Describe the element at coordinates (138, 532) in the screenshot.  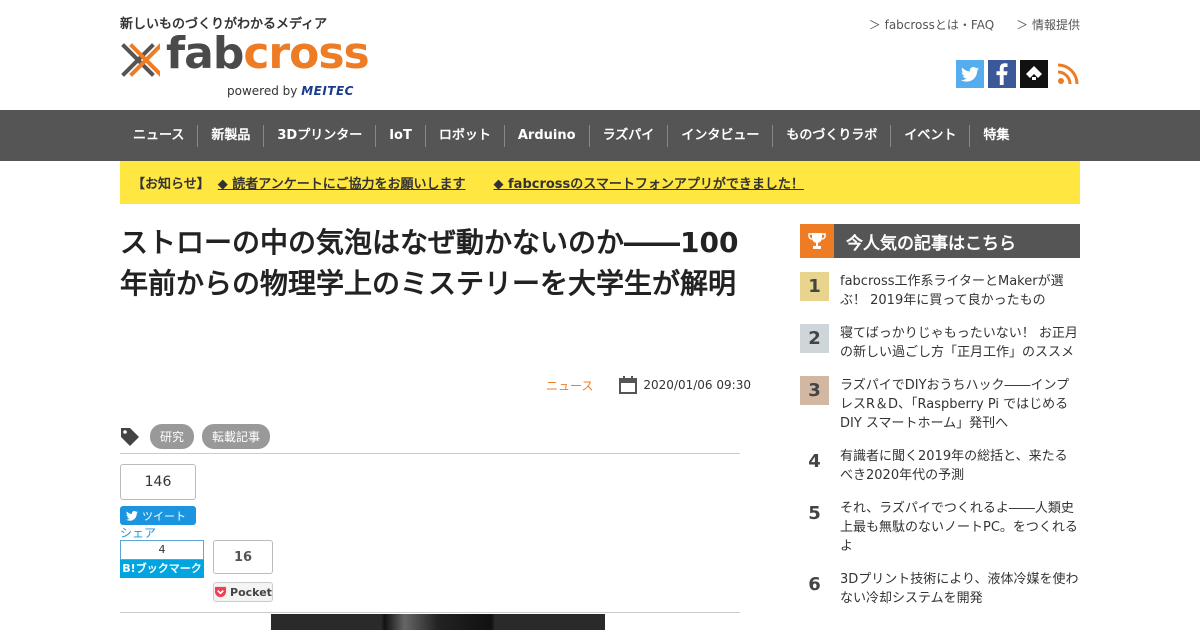
I see `facebook-share-link: シェア` at that location.